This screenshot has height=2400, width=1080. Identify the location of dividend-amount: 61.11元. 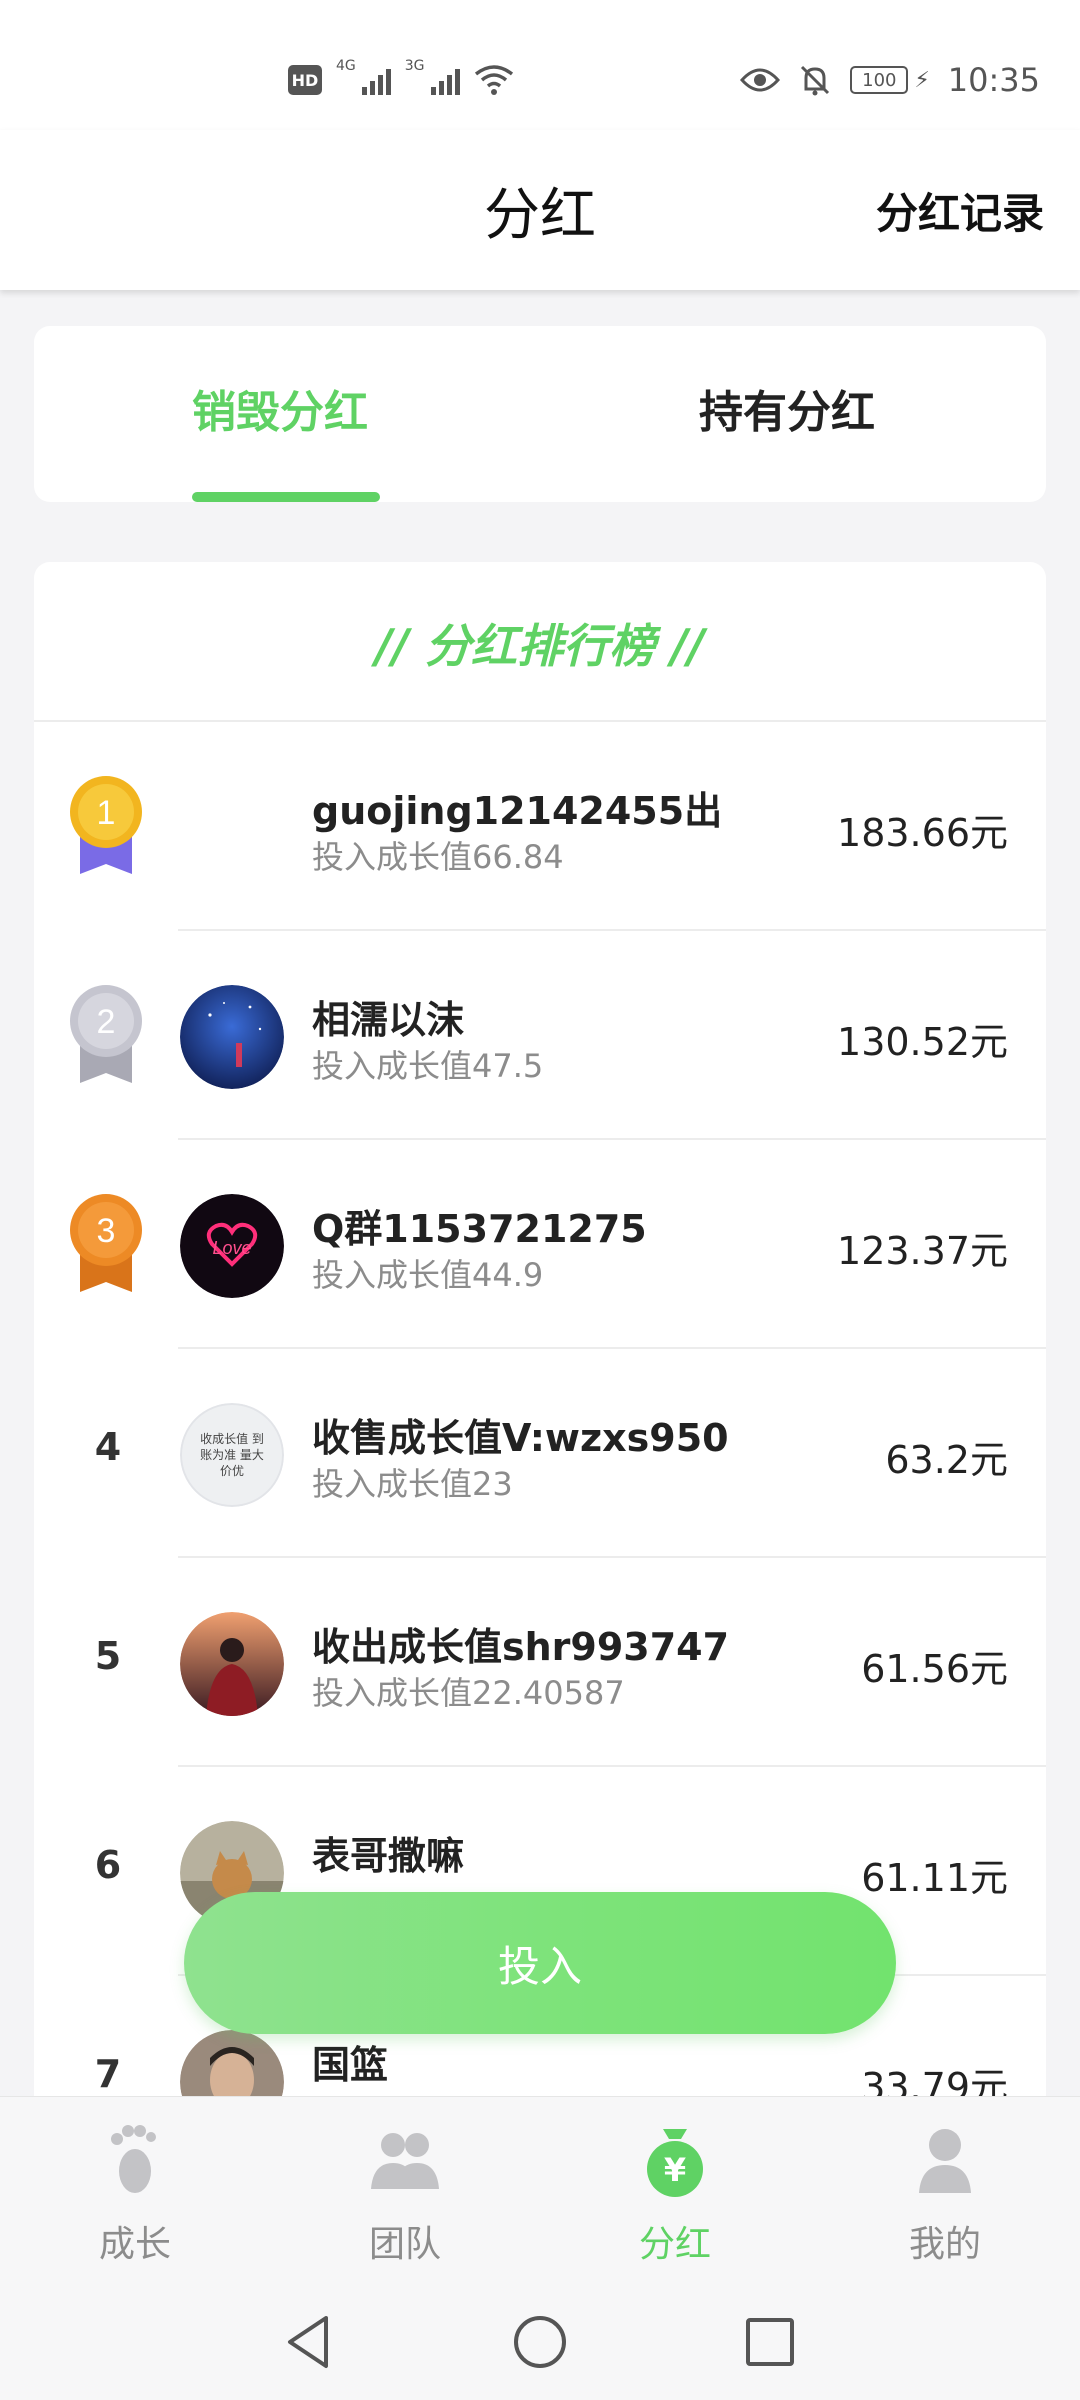
(934, 1878).